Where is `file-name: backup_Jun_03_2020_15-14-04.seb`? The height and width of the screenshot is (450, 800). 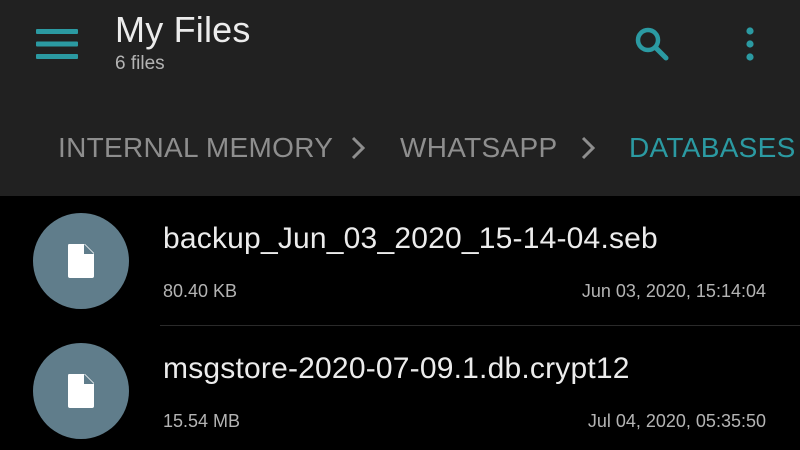 file-name: backup_Jun_03_2020_15-14-04.seb is located at coordinates (410, 238).